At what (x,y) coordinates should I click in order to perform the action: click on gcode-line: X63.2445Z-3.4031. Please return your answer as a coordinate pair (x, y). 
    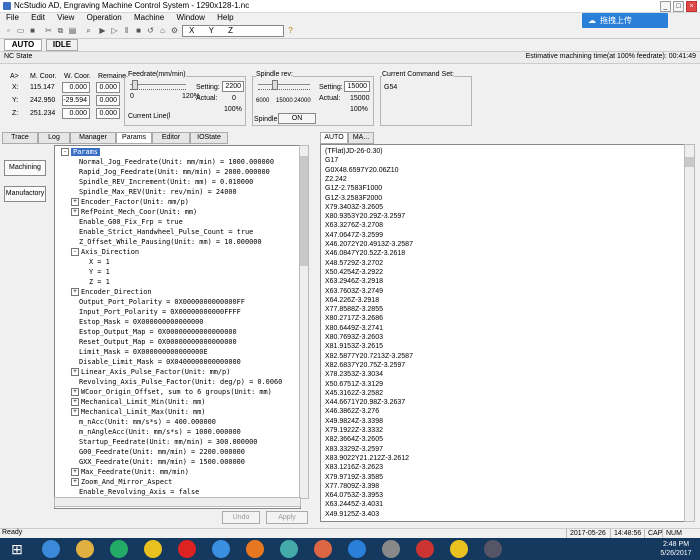
    Looking at the image, I should click on (354, 504).